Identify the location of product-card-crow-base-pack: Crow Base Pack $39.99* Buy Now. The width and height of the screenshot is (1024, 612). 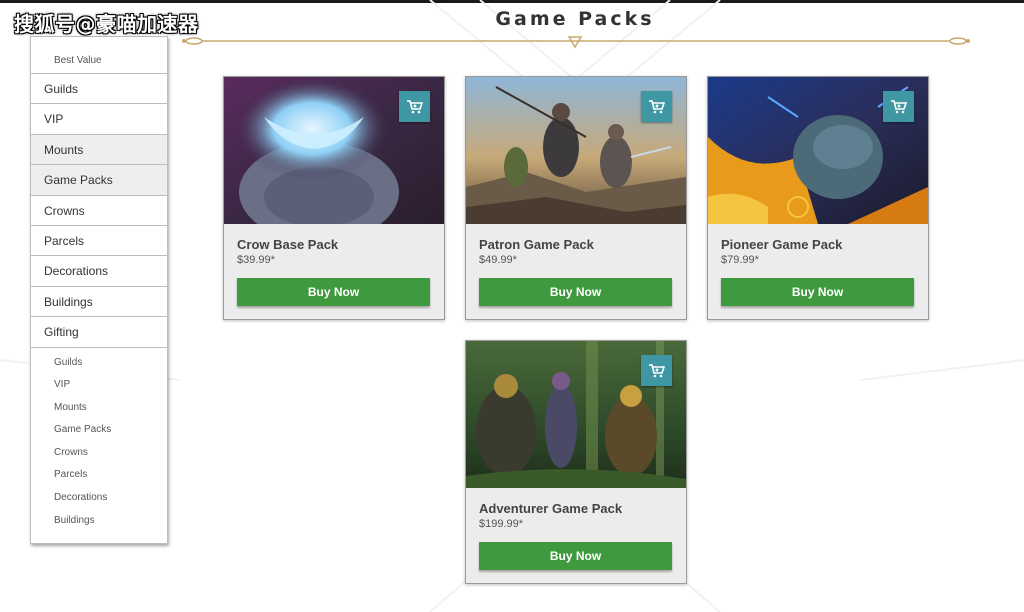
(334, 198).